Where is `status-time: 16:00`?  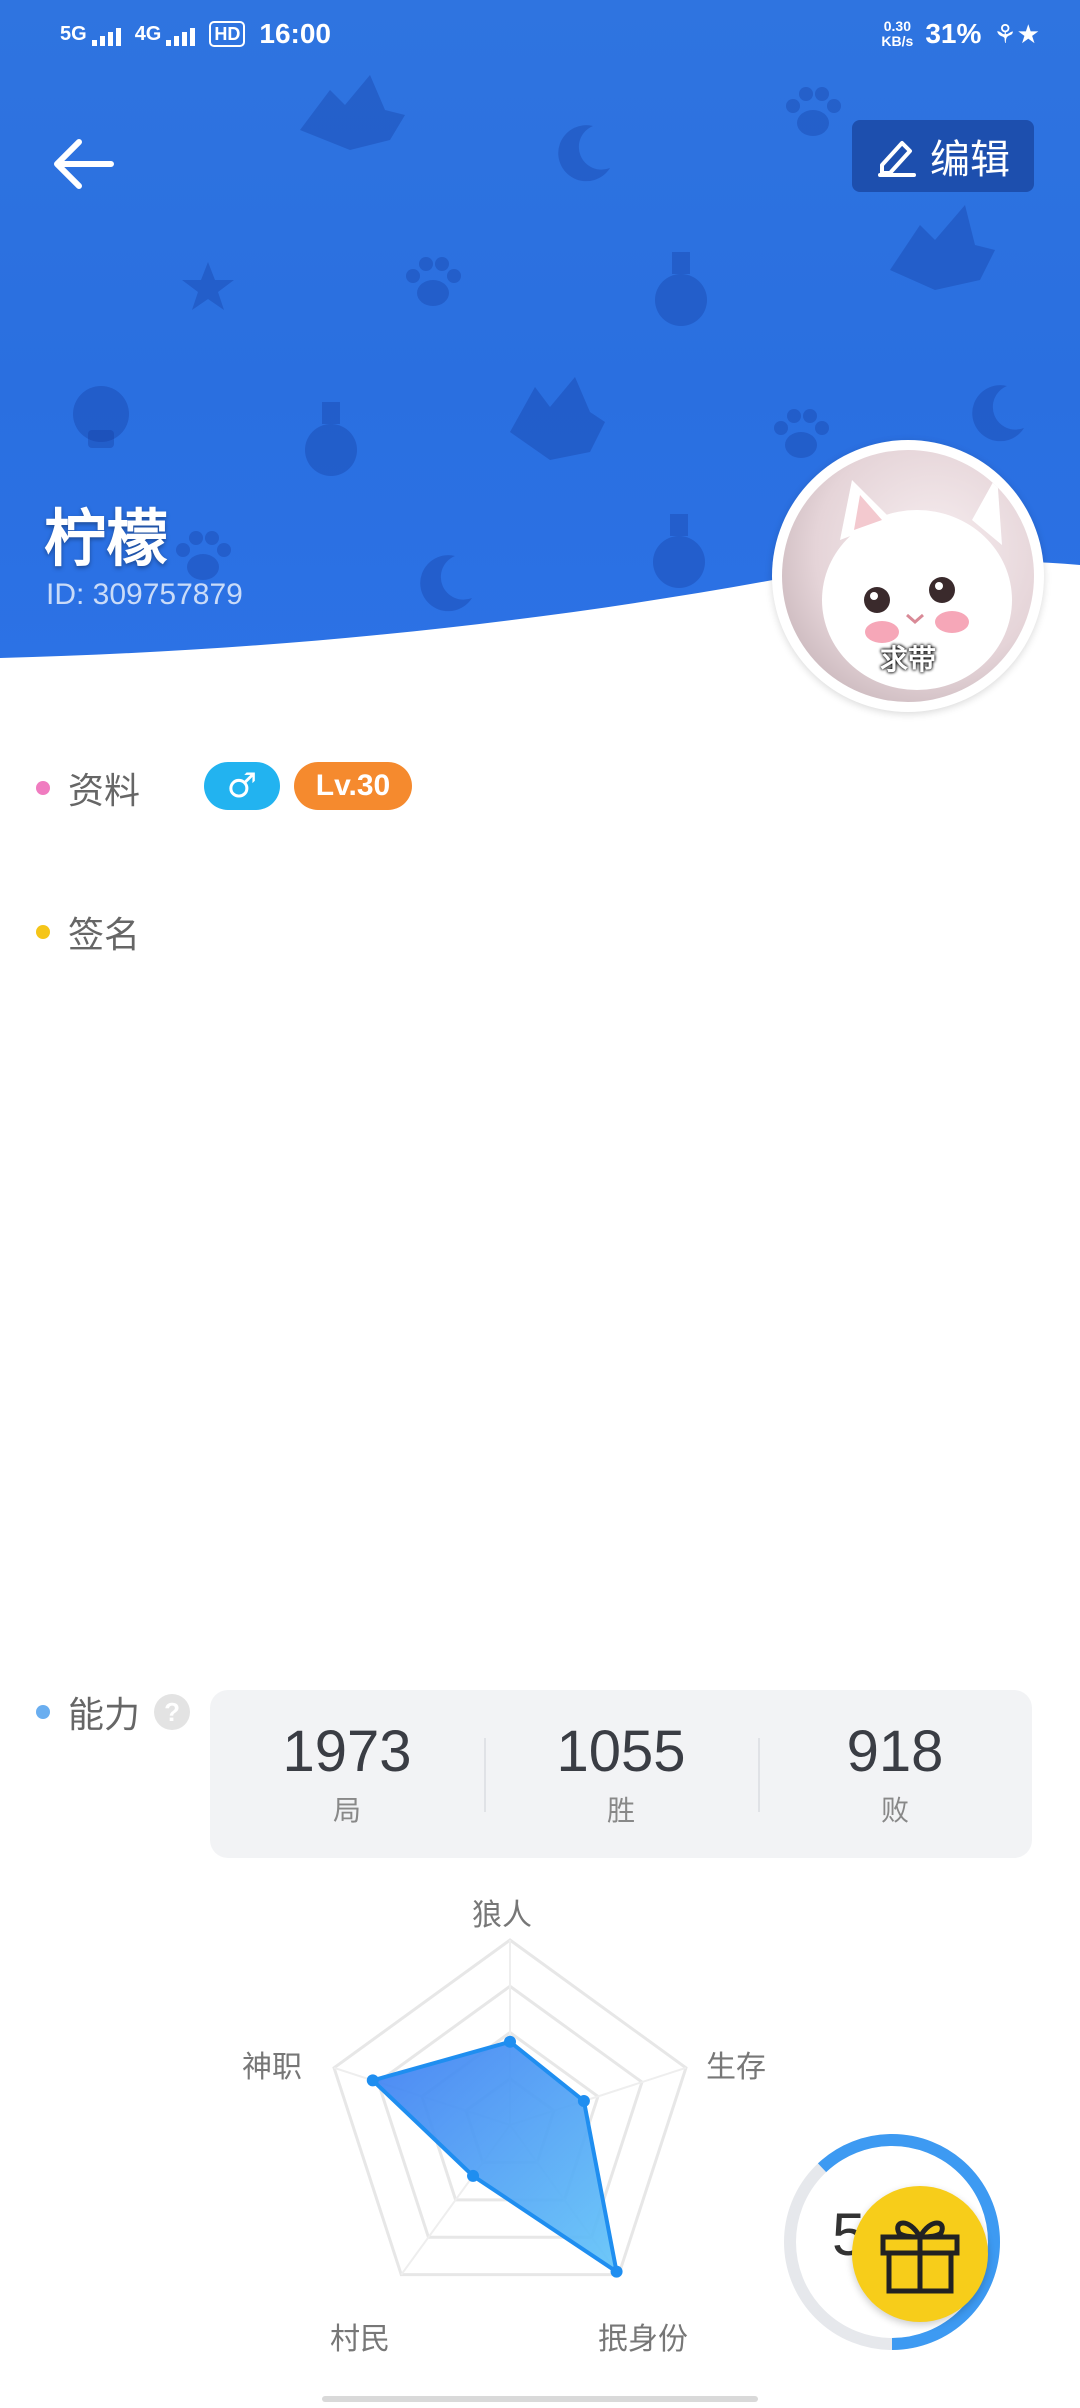 status-time: 16:00 is located at coordinates (295, 33).